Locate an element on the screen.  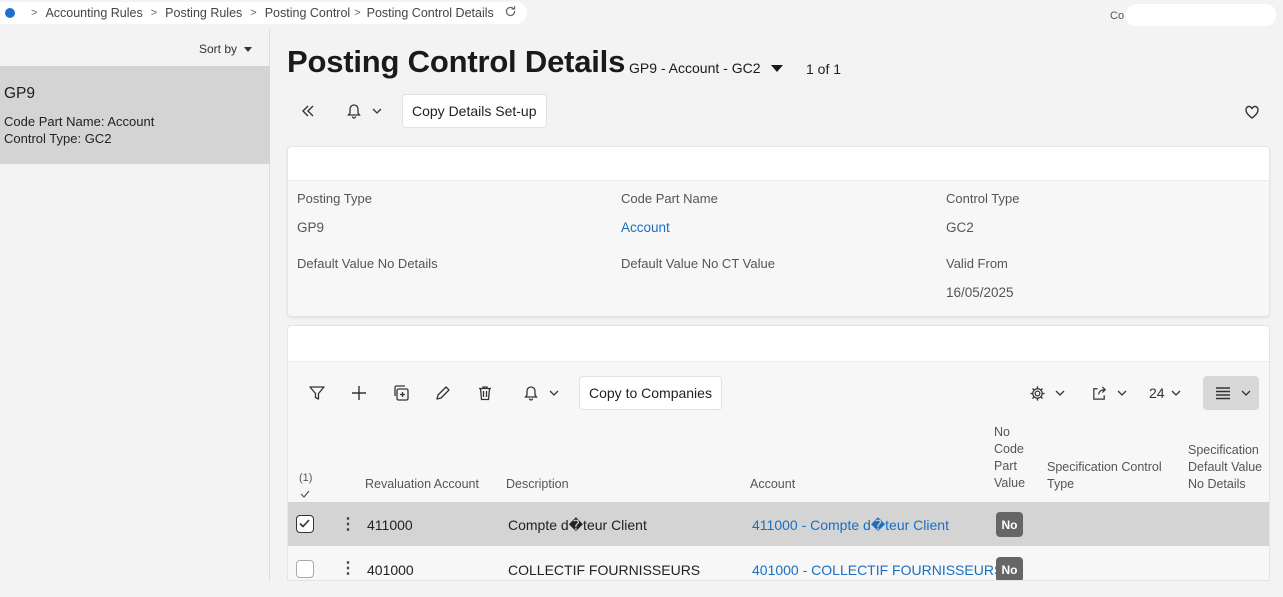
trash-icon is located at coordinates (485, 393).